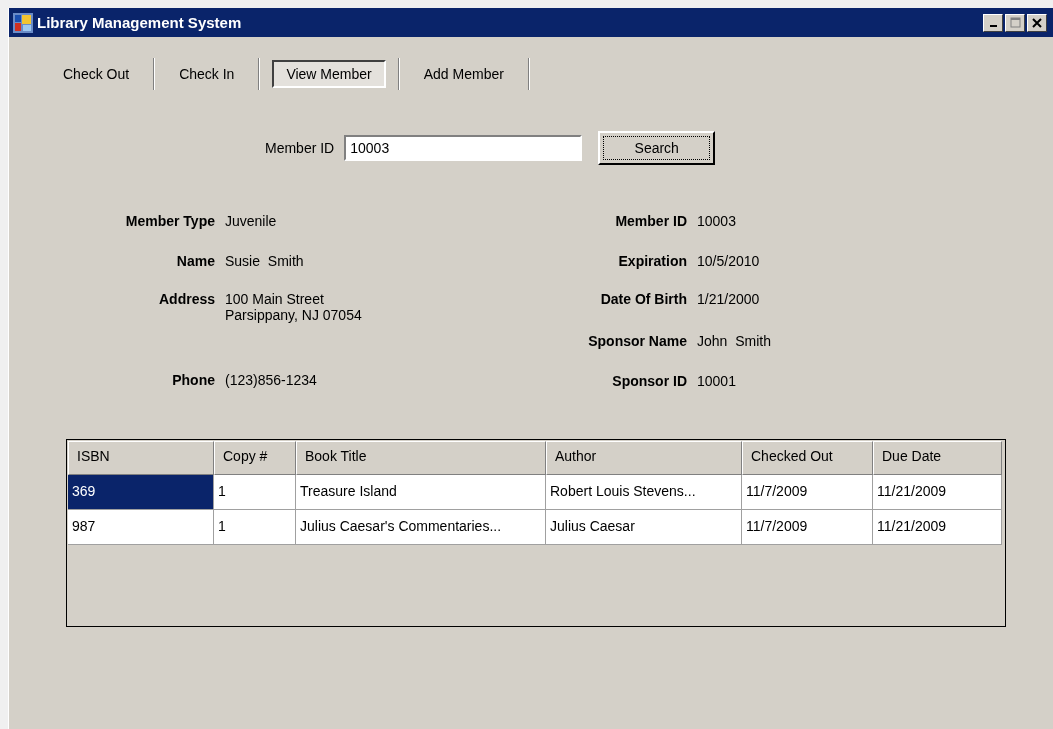 Image resolution: width=1053 pixels, height=729 pixels. What do you see at coordinates (657, 148) in the screenshot?
I see `search-button: Search` at bounding box center [657, 148].